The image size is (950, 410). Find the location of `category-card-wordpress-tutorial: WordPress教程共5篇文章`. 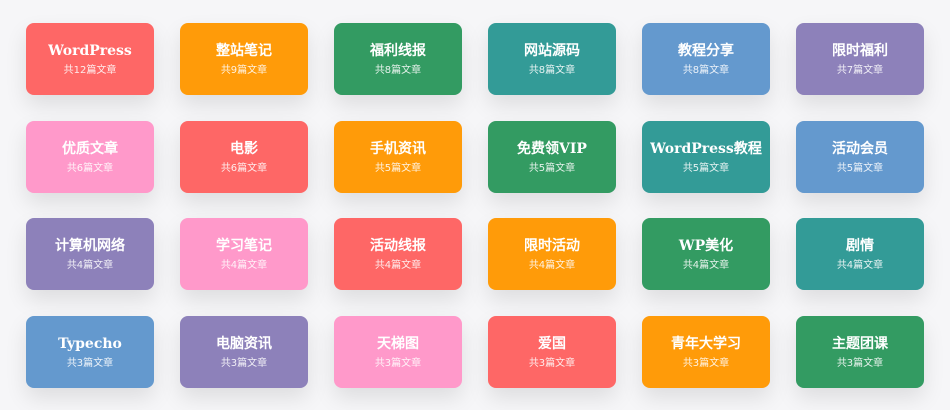

category-card-wordpress-tutorial: WordPress教程共5篇文章 is located at coordinates (706, 157).